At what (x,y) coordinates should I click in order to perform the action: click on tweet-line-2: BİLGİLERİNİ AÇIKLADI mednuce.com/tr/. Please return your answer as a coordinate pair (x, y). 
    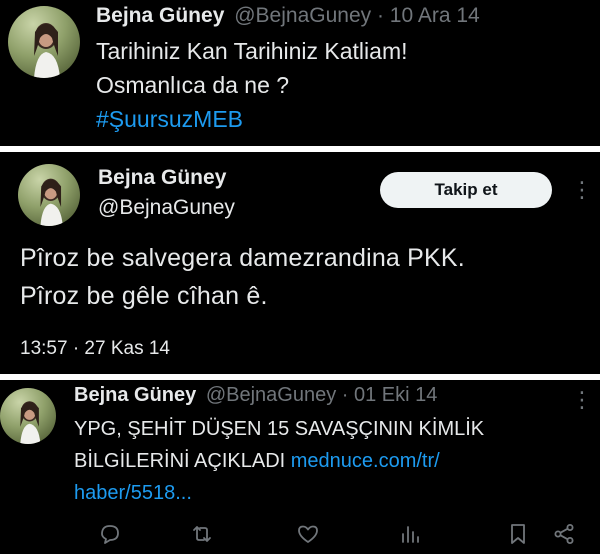
    Looking at the image, I should click on (257, 461).